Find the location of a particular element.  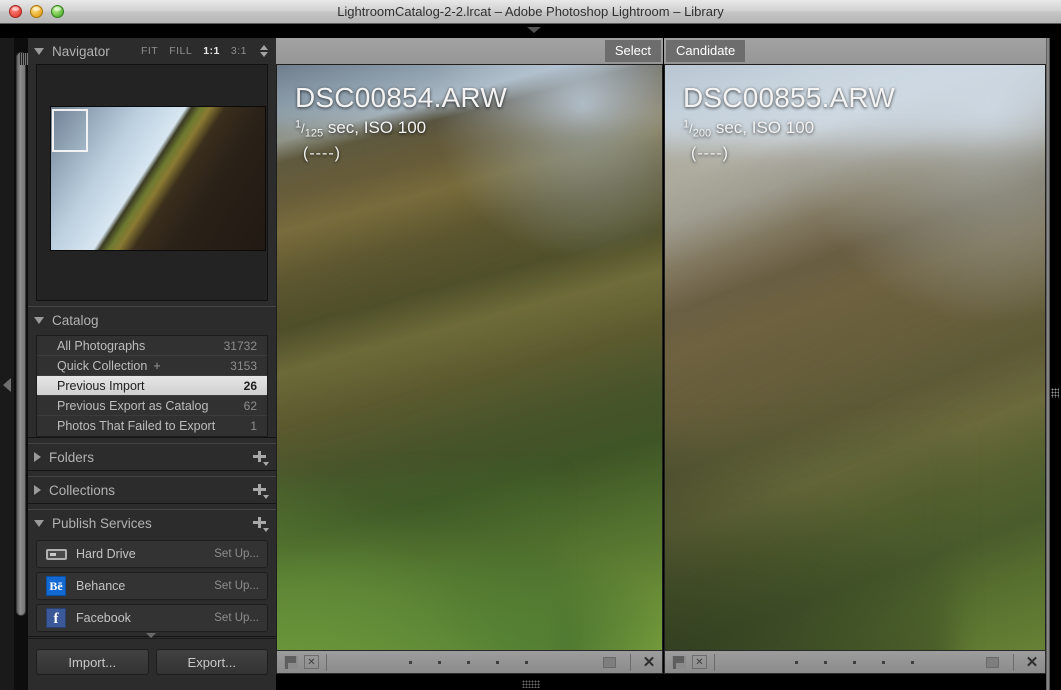

select-label: Select is located at coordinates (632, 51).